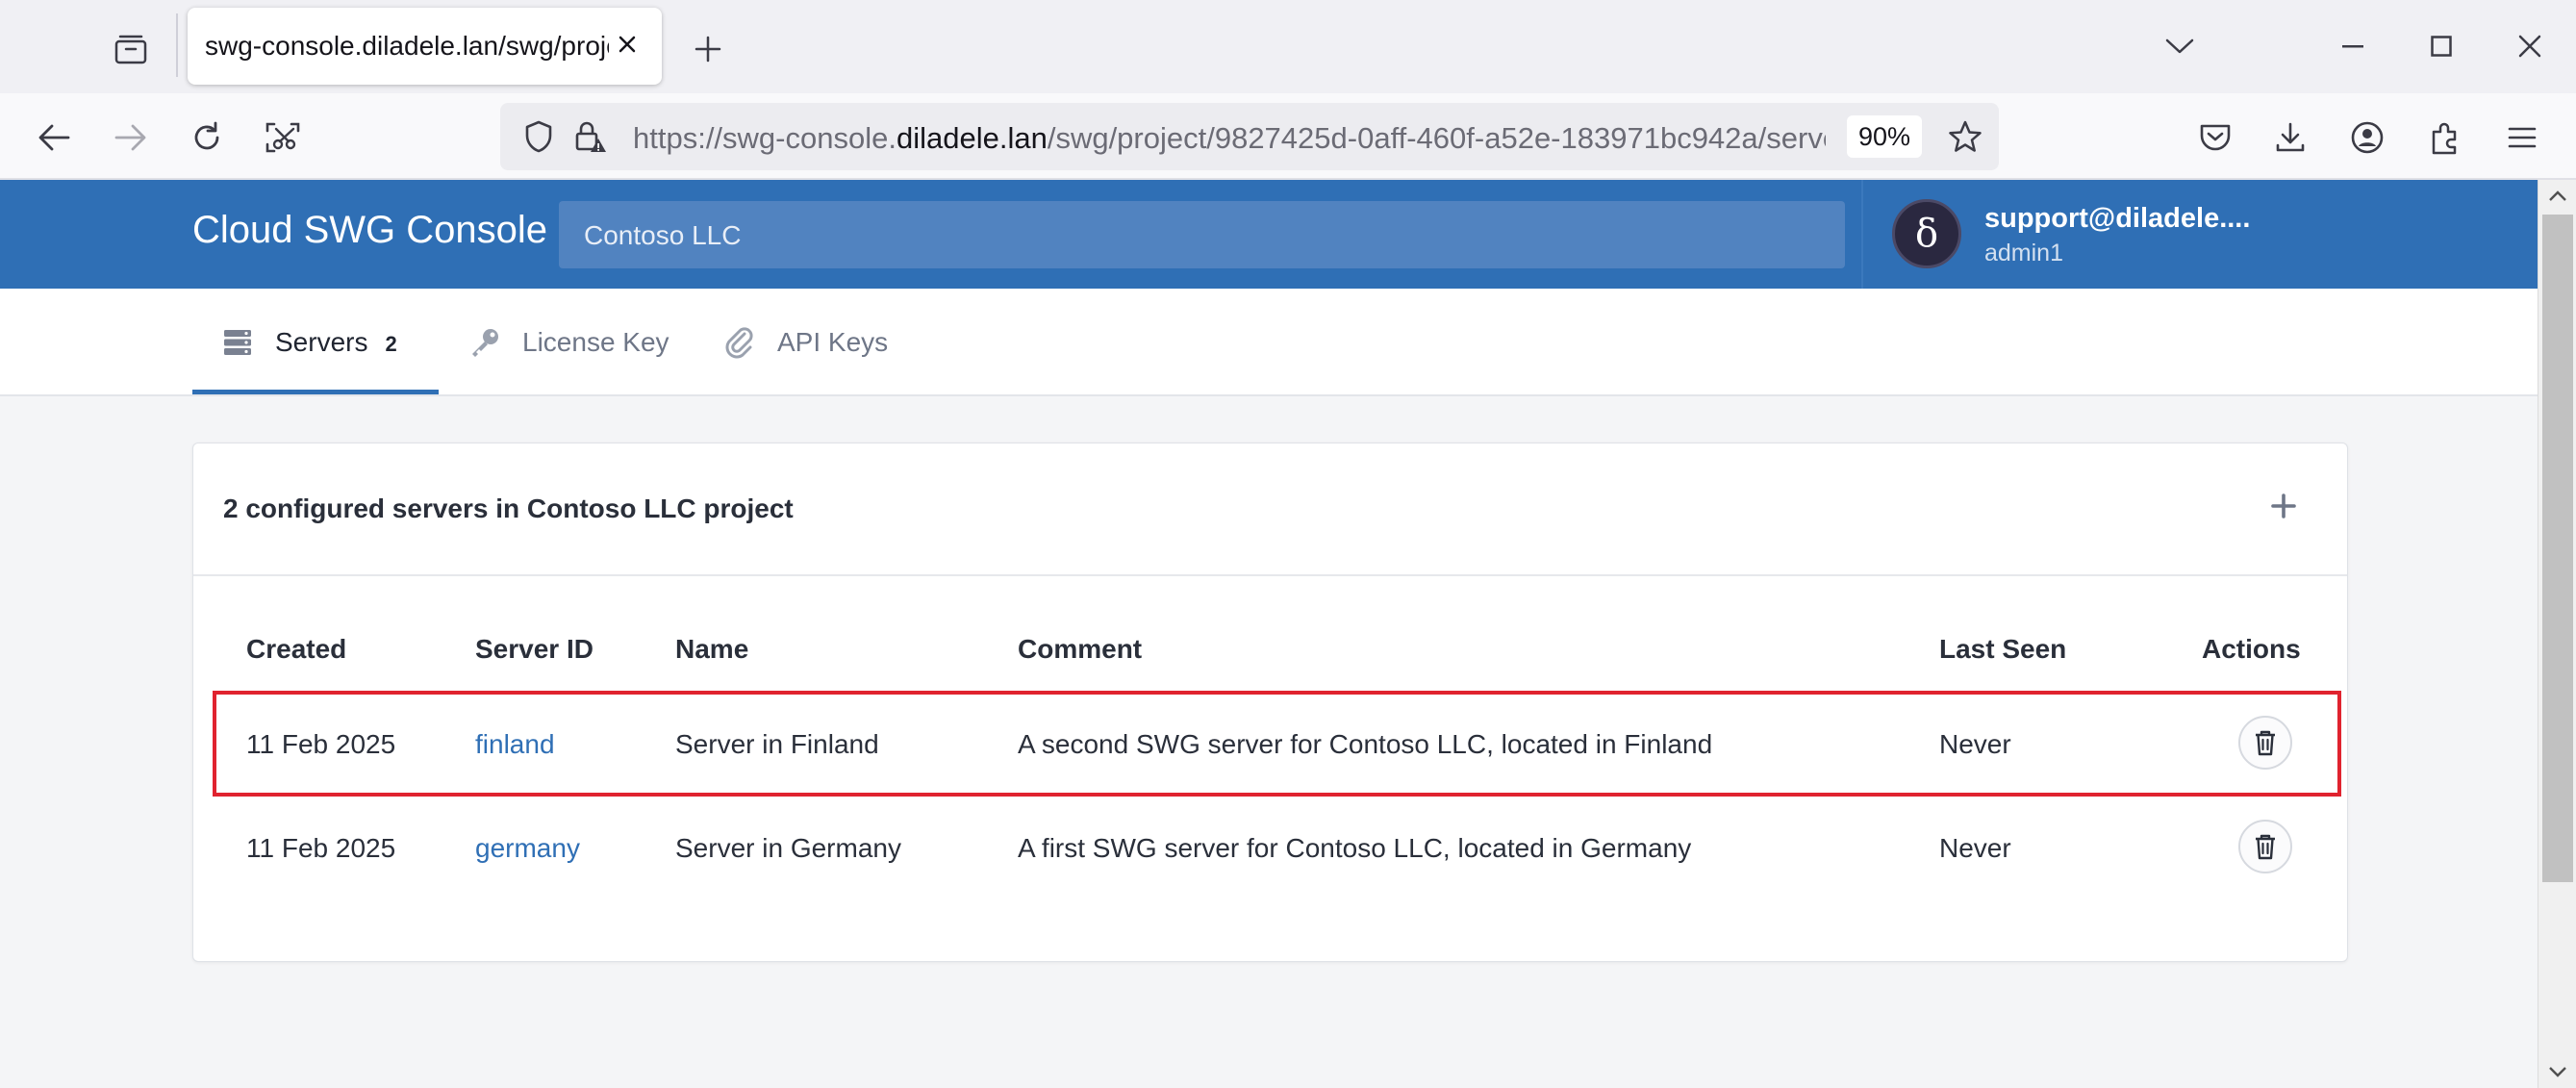 Image resolution: width=2576 pixels, height=1088 pixels. What do you see at coordinates (2252, 649) in the screenshot?
I see `column-header-actions: Actions` at bounding box center [2252, 649].